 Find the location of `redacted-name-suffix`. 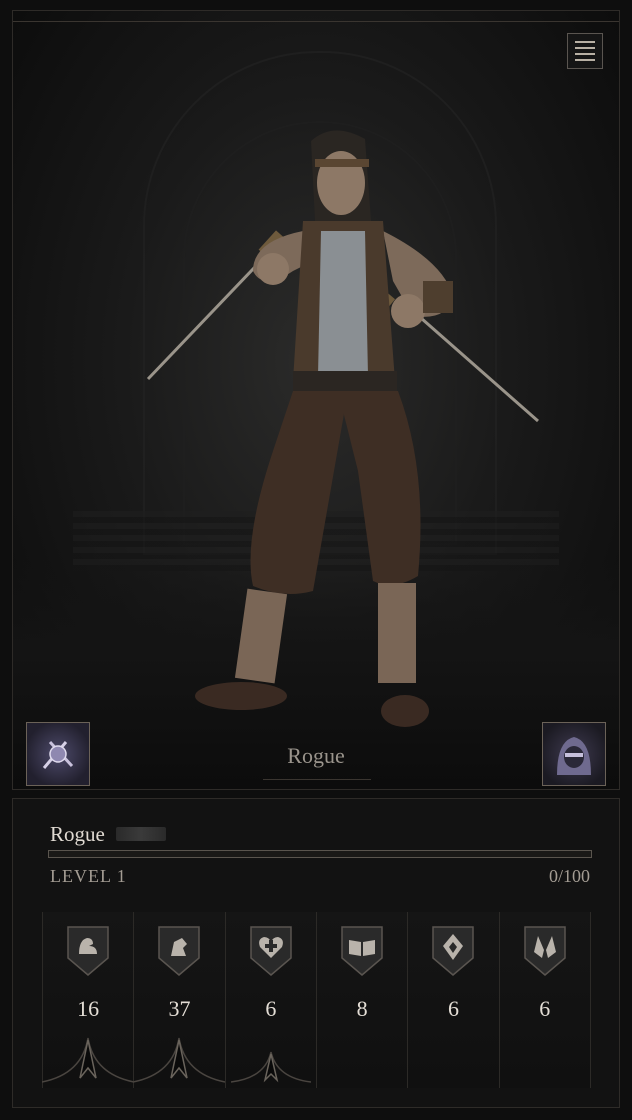

redacted-name-suffix is located at coordinates (141, 834).